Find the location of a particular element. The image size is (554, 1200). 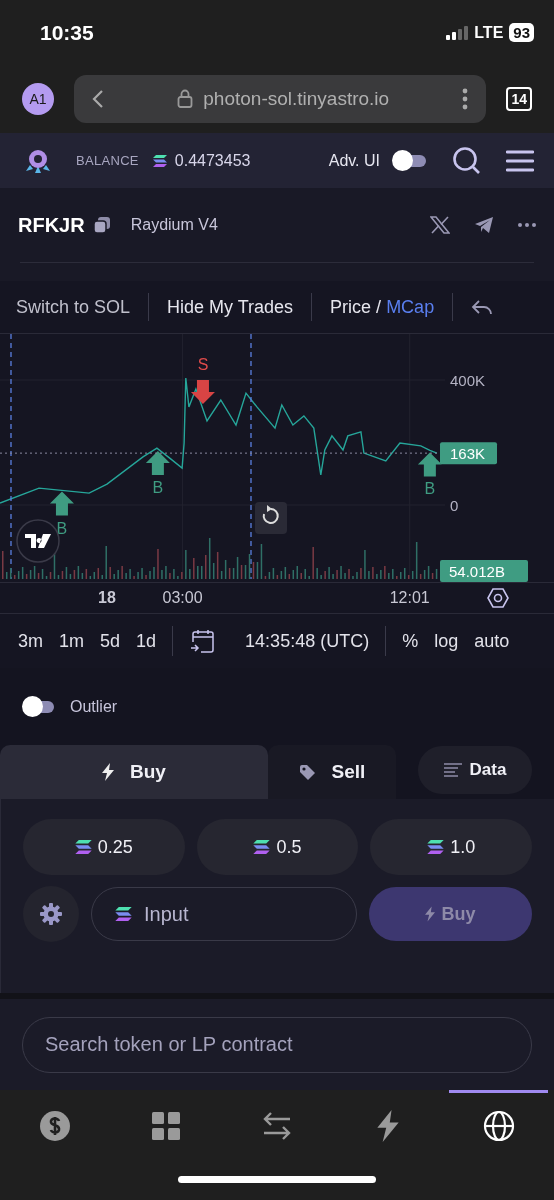

dollar-icon is located at coordinates (55, 1125).